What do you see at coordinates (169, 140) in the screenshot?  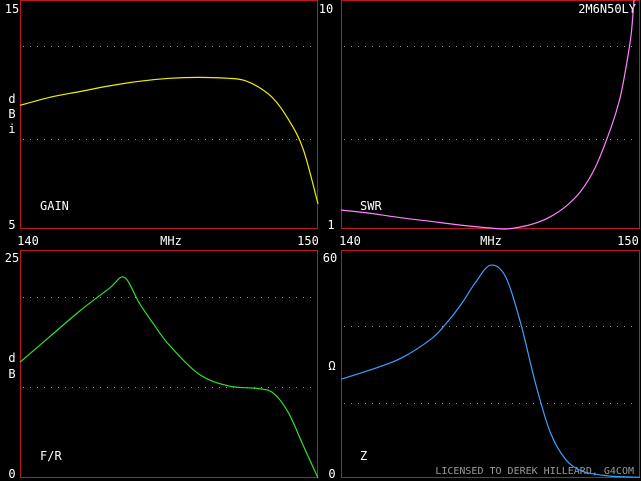 I see `gain-series-line` at bounding box center [169, 140].